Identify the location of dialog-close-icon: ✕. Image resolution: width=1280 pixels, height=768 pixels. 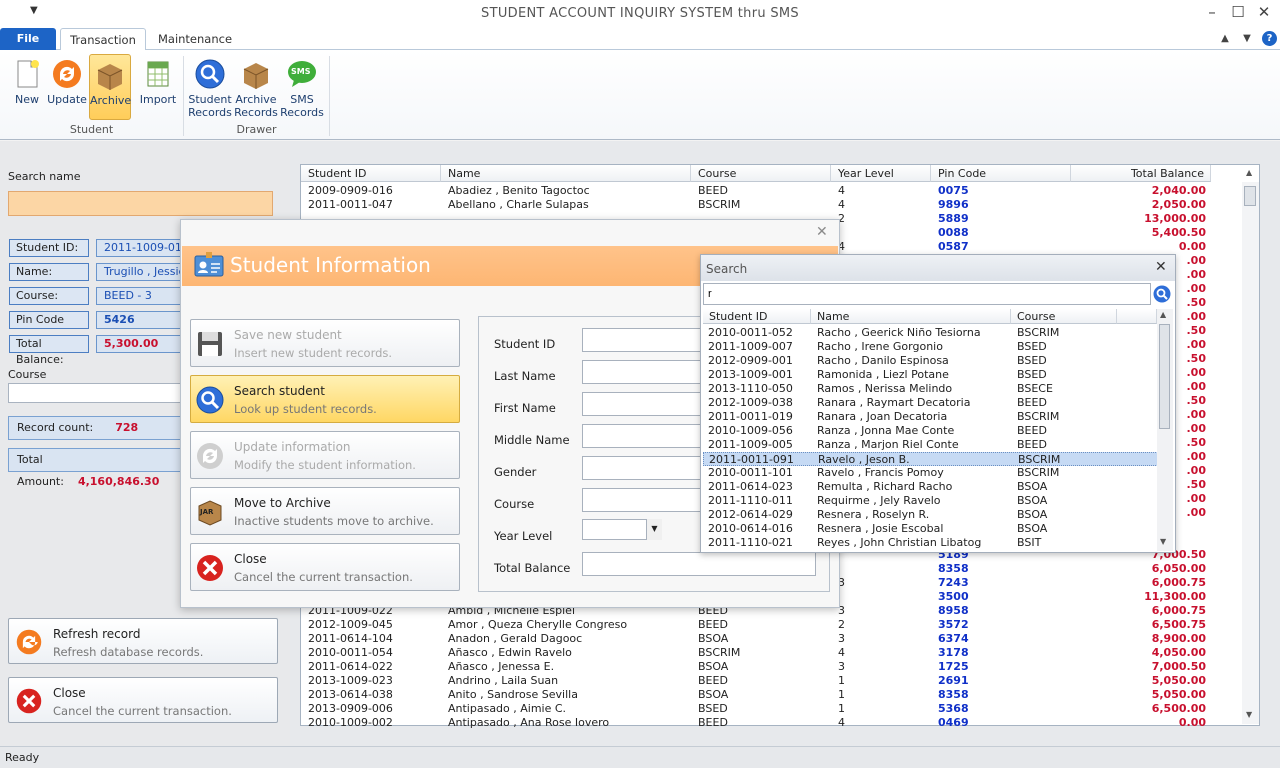
(822, 232).